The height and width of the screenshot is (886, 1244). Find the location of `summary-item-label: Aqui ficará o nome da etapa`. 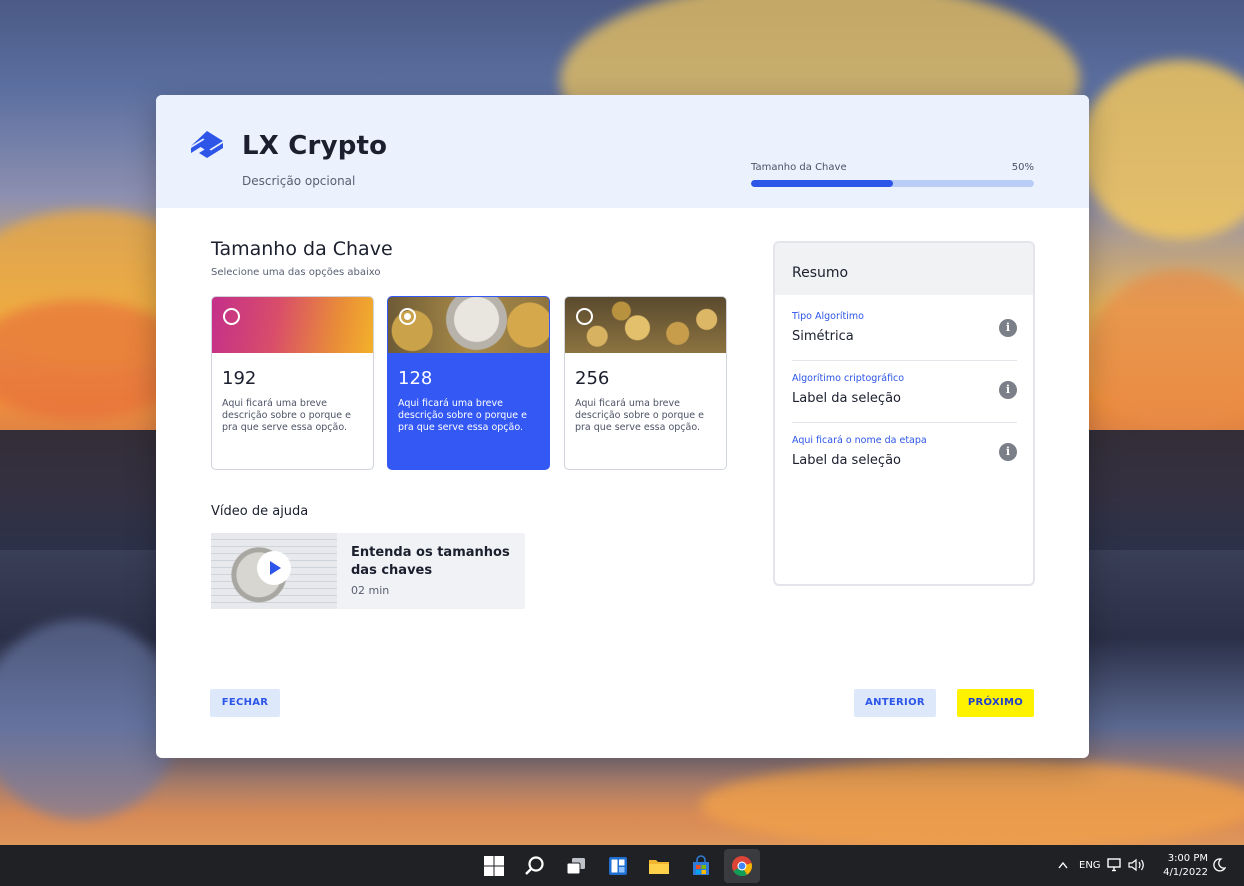

summary-item-label: Aqui ficará o nome da etapa is located at coordinates (859, 440).